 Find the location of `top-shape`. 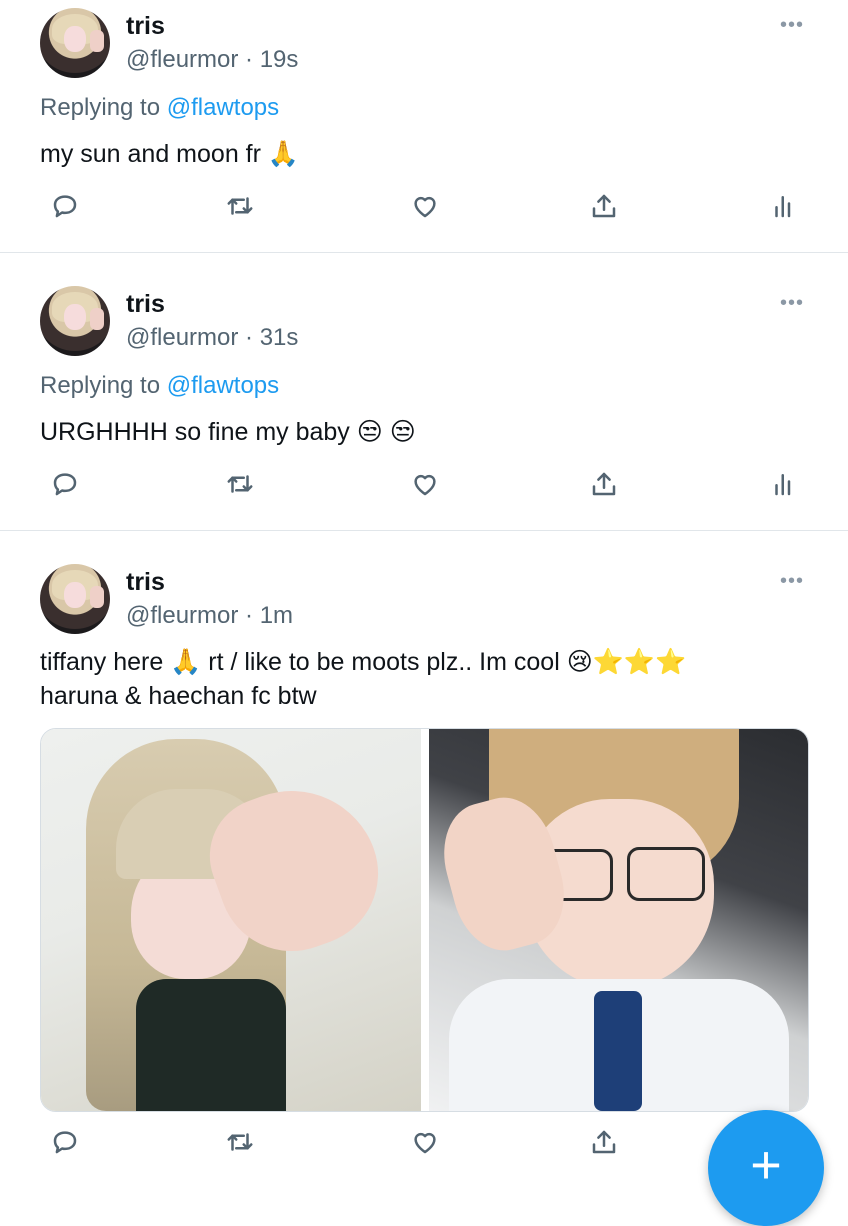

top-shape is located at coordinates (211, 1045).